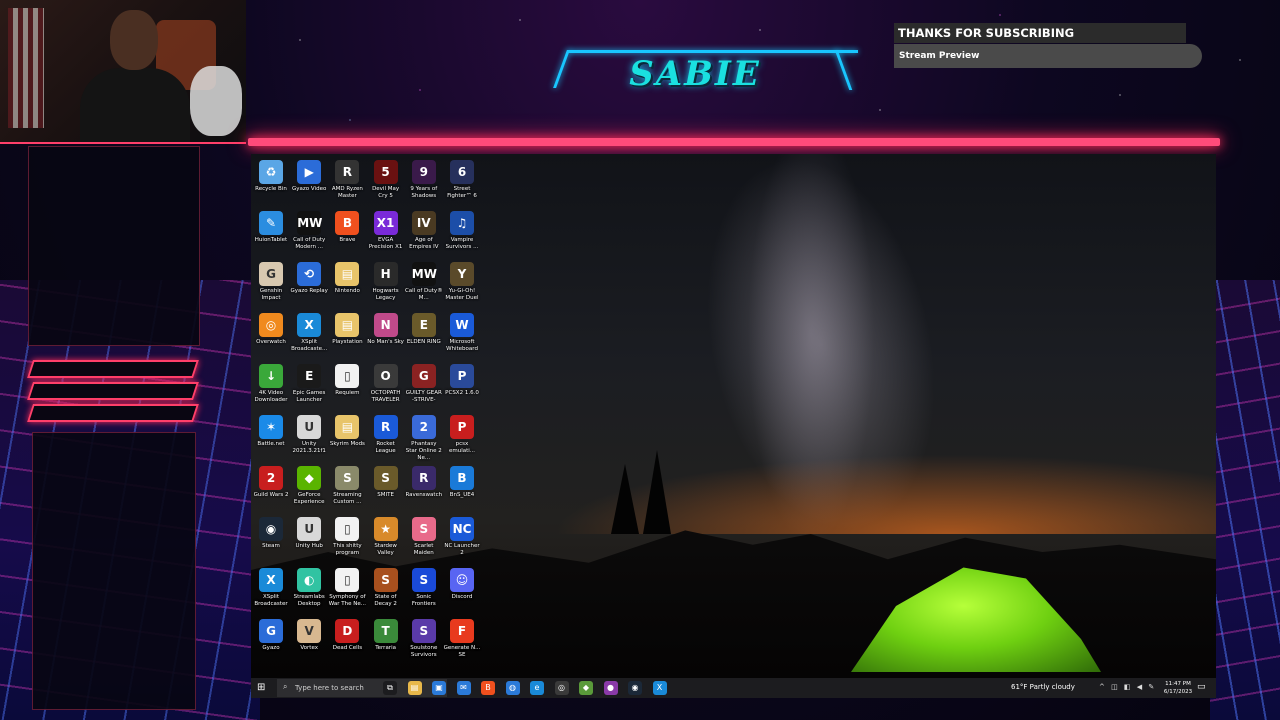  Describe the element at coordinates (347, 181) in the screenshot. I see `desktop-icon: R AMD Ryzen Master` at that location.